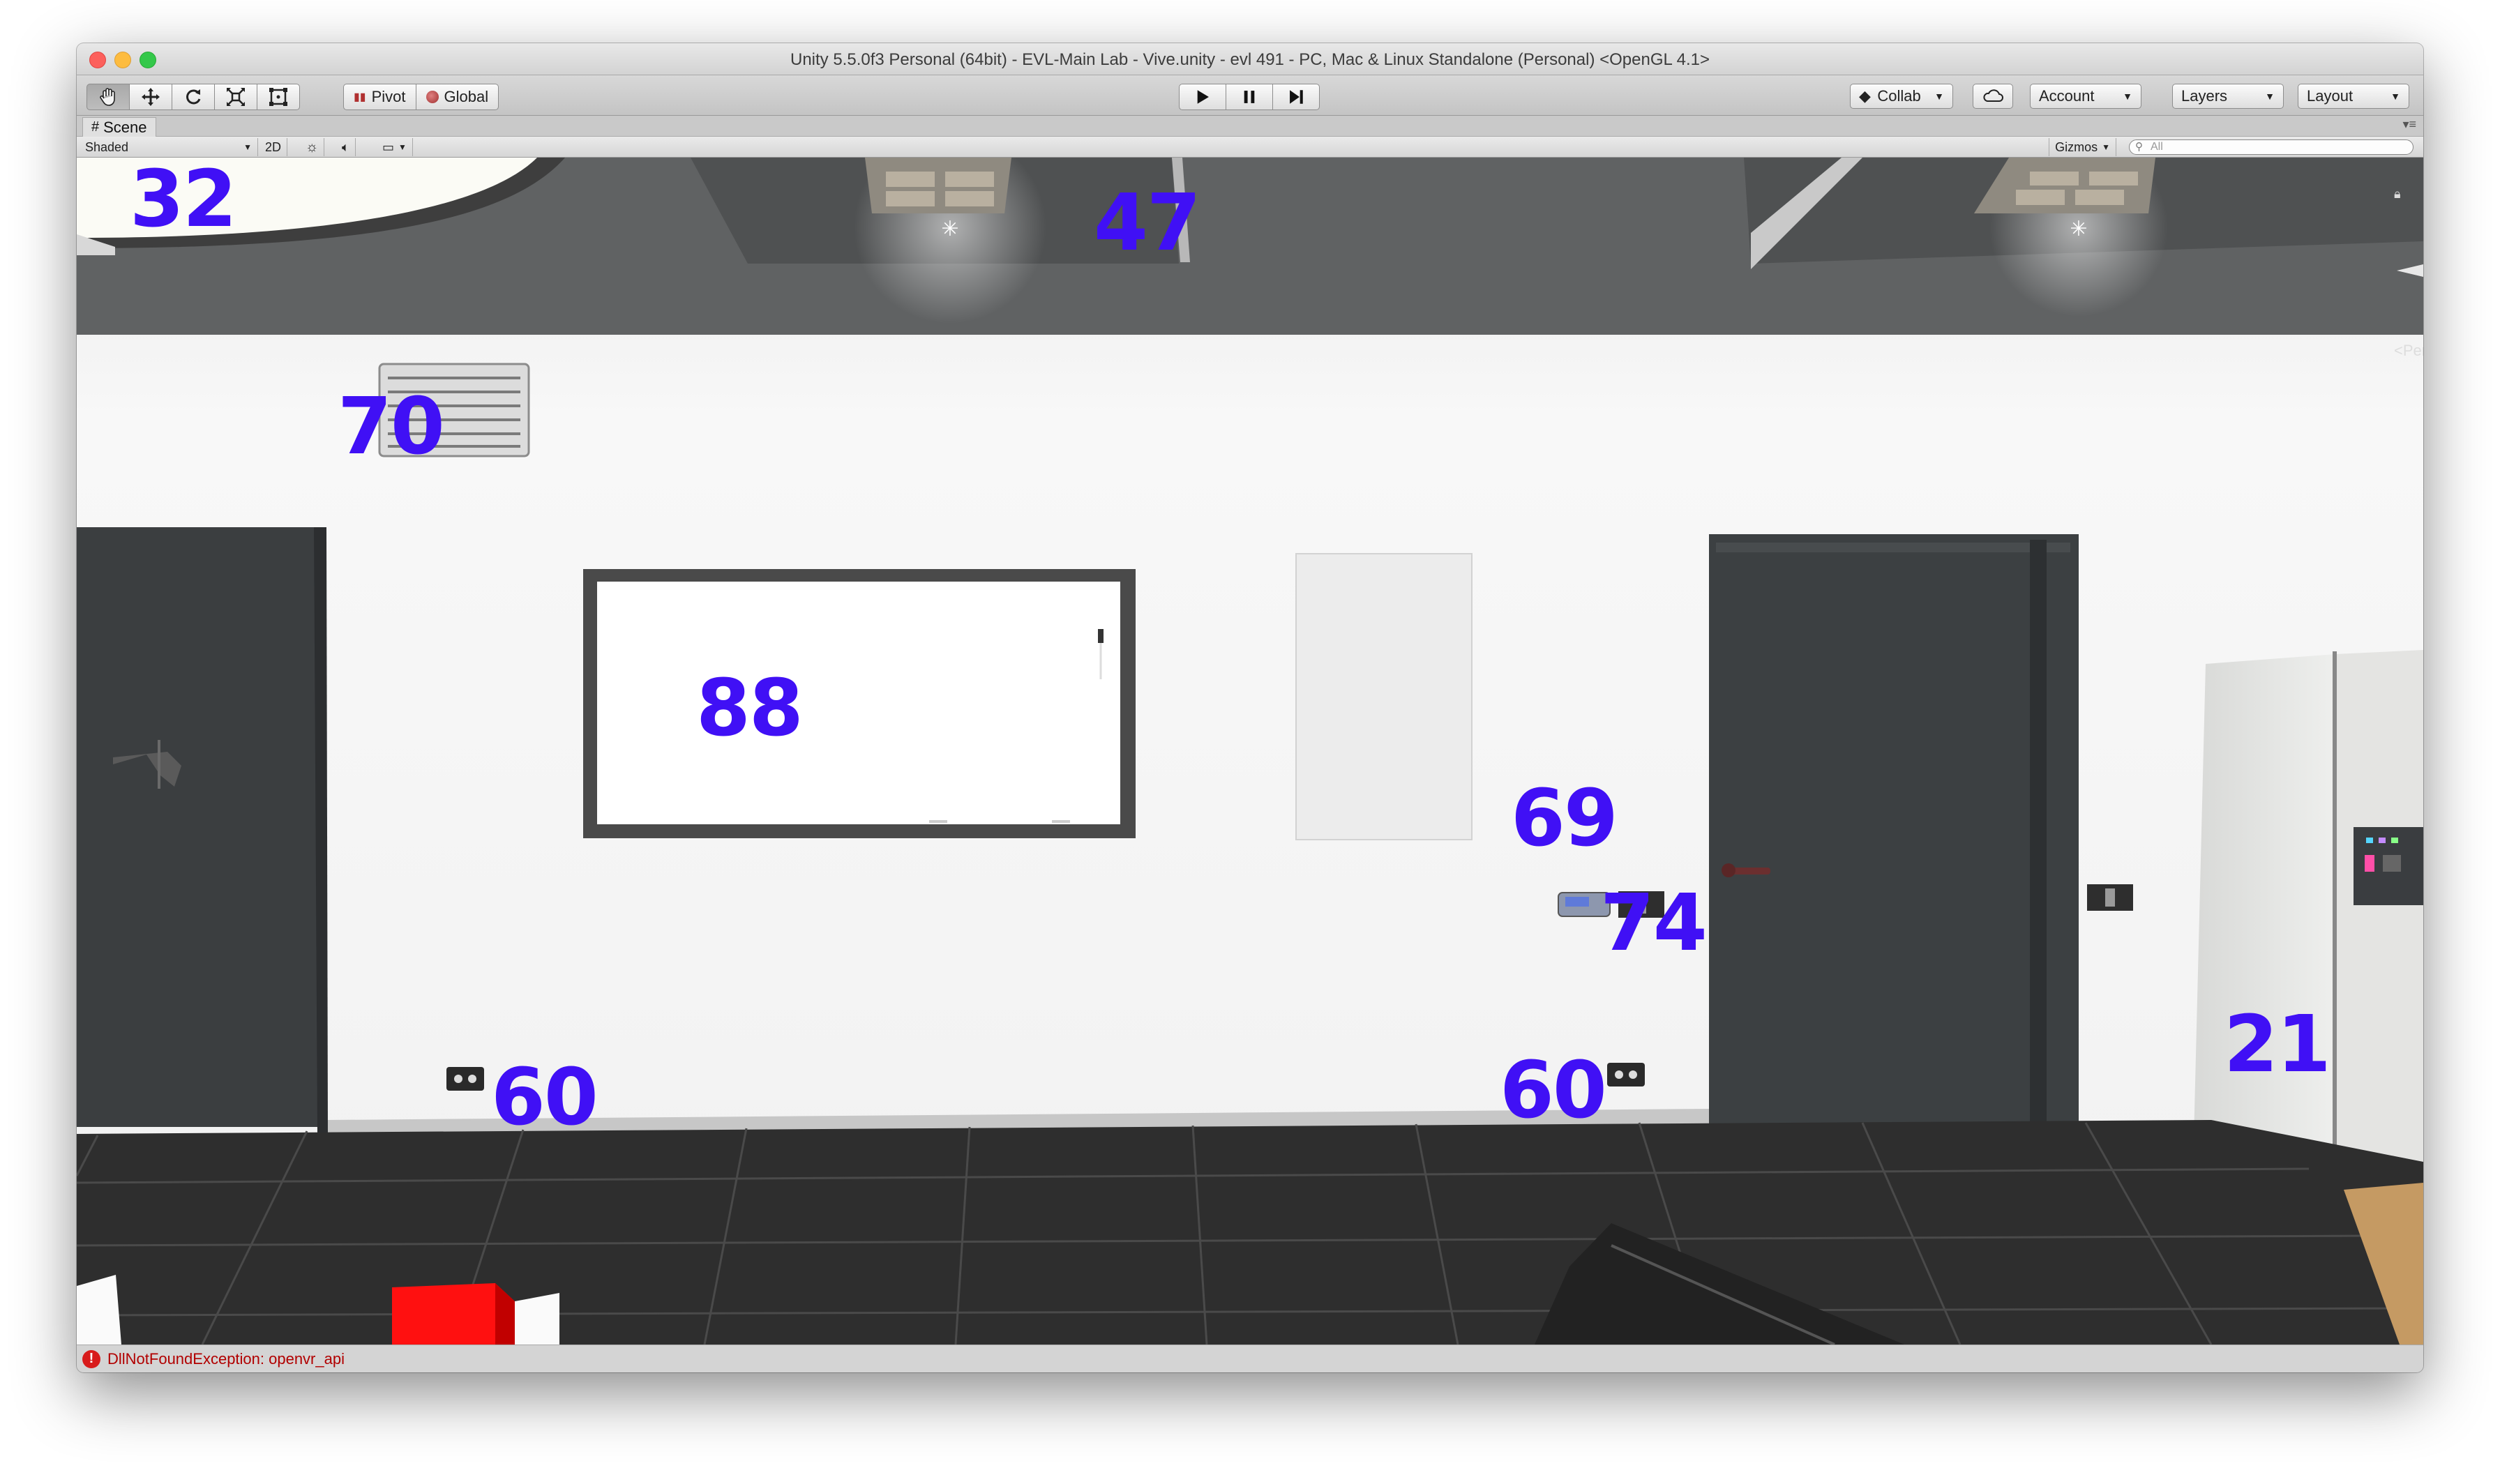  Describe the element at coordinates (2277, 1044) in the screenshot. I see `annotation-label: 21` at that location.